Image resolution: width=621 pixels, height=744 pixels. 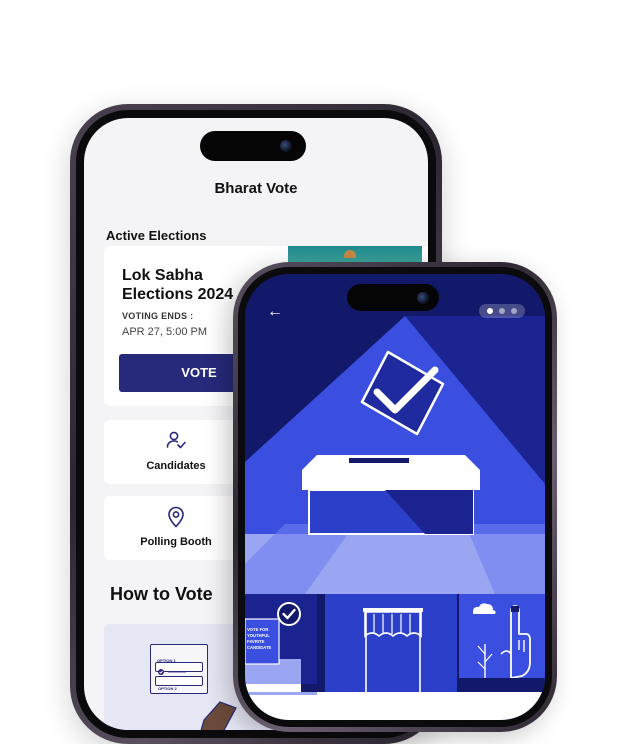 I want to click on section-title-active-elections: Active Elections, so click(x=156, y=235).